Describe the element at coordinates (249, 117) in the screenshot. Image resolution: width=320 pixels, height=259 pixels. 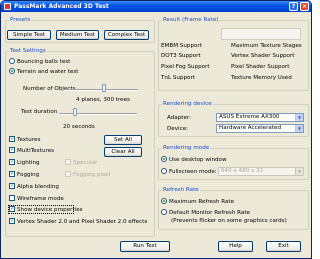
I see `adapter-select-value: ASUS Extreme AX300` at that location.